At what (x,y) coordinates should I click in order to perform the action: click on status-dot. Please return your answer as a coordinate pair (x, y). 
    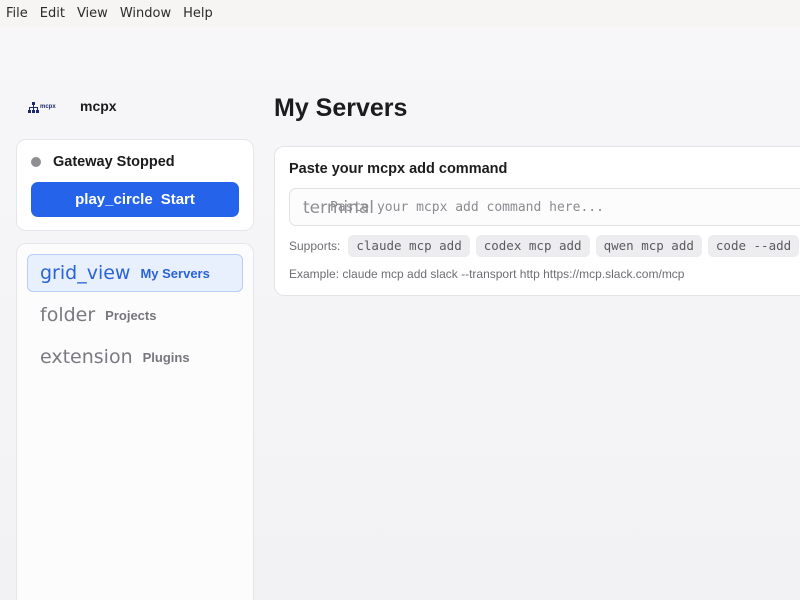
    Looking at the image, I should click on (36, 162).